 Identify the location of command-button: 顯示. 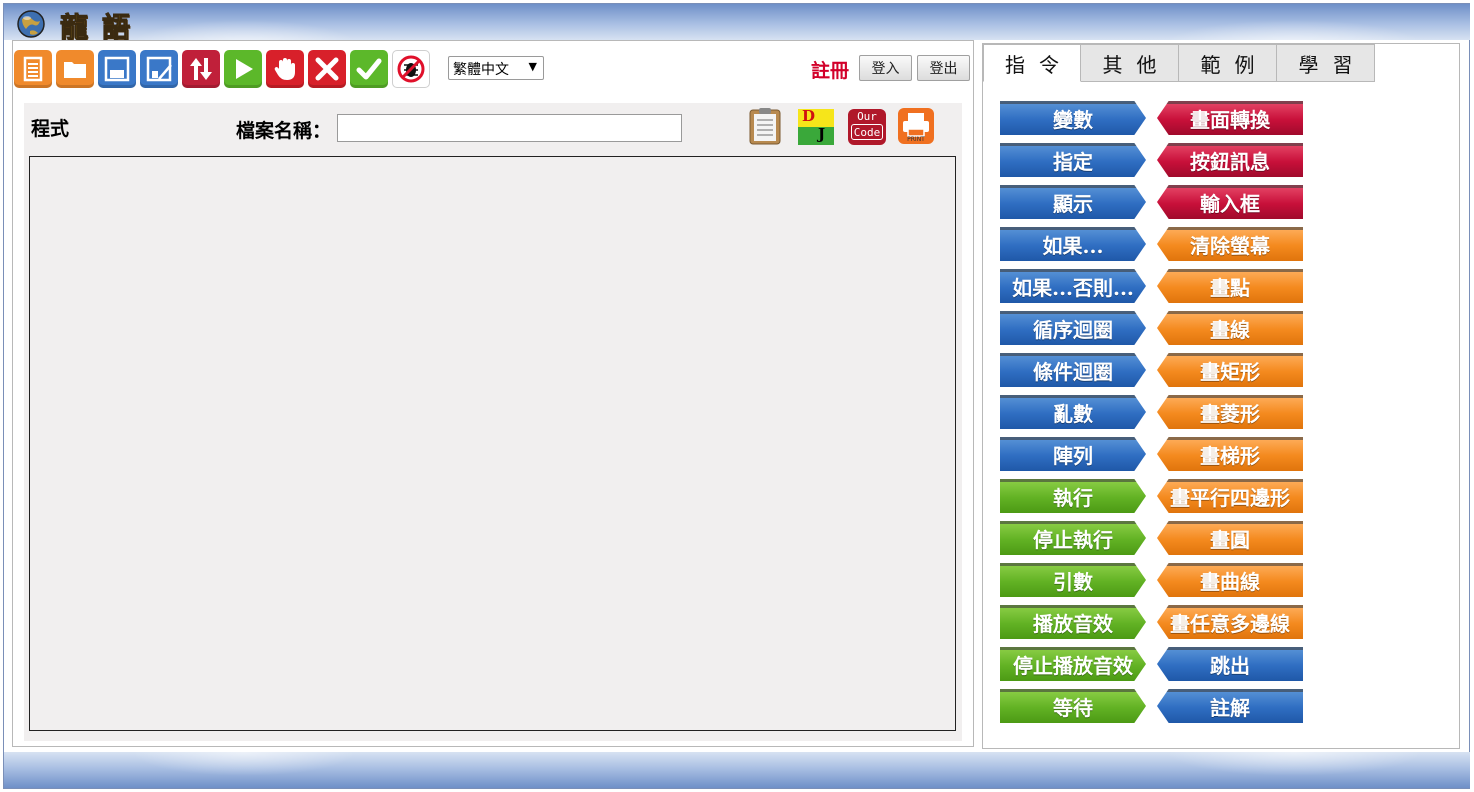
(1073, 202).